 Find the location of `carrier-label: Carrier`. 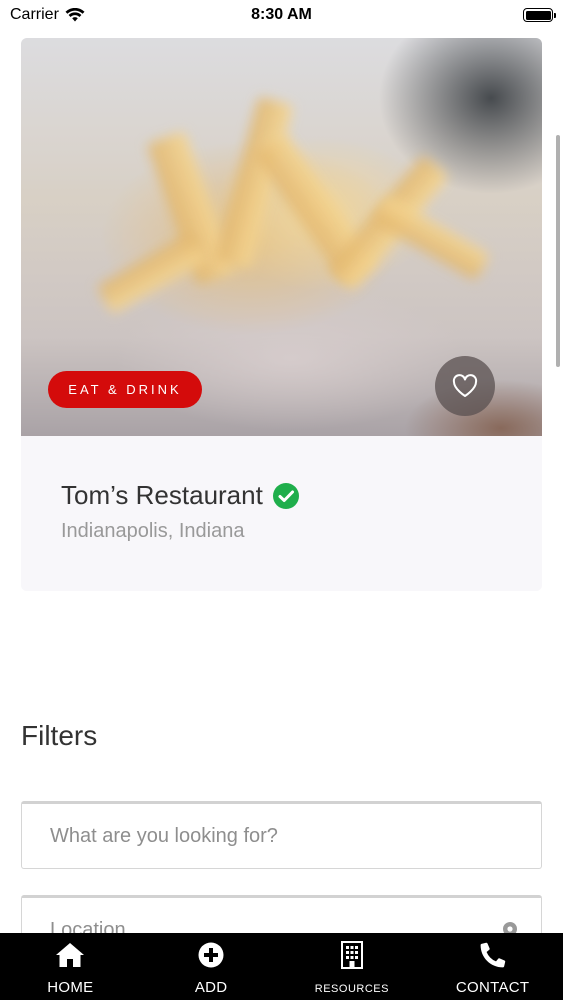

carrier-label: Carrier is located at coordinates (34, 14).